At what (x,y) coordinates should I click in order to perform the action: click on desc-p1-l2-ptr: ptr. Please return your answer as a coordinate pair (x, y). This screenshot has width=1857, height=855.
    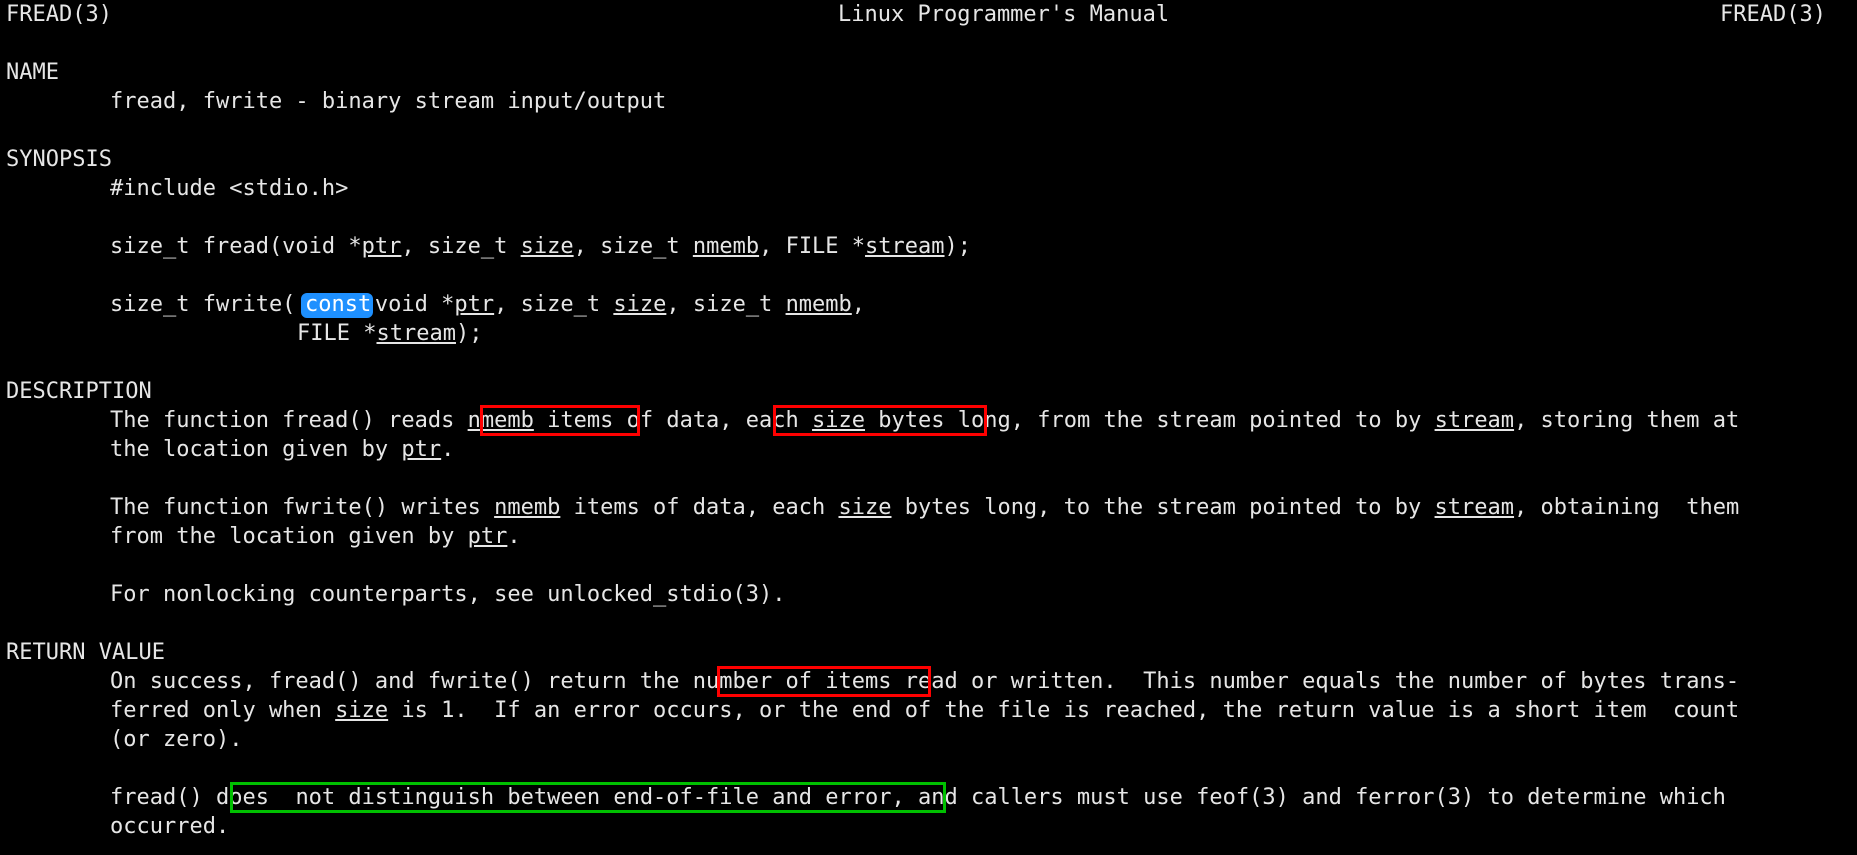
    Looking at the image, I should click on (421, 449).